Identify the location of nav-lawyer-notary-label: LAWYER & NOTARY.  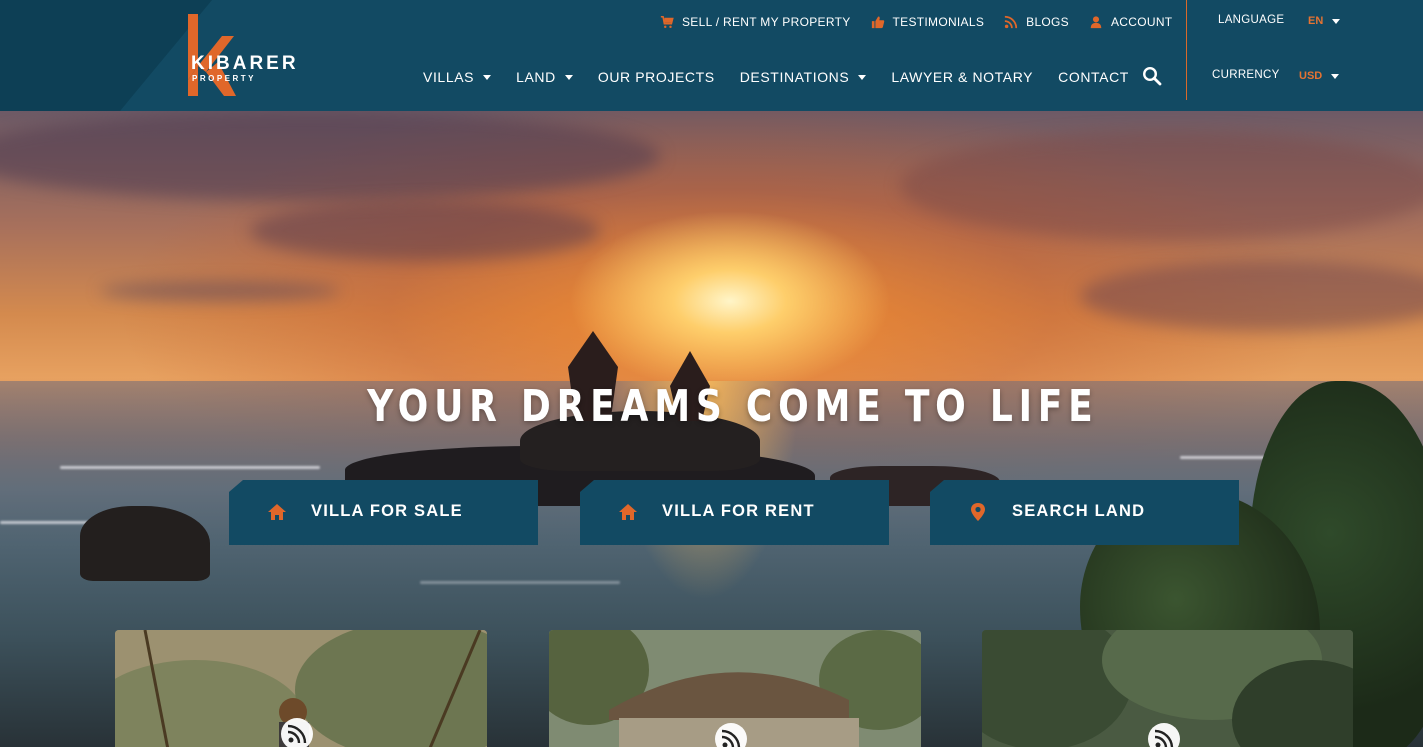
(962, 77).